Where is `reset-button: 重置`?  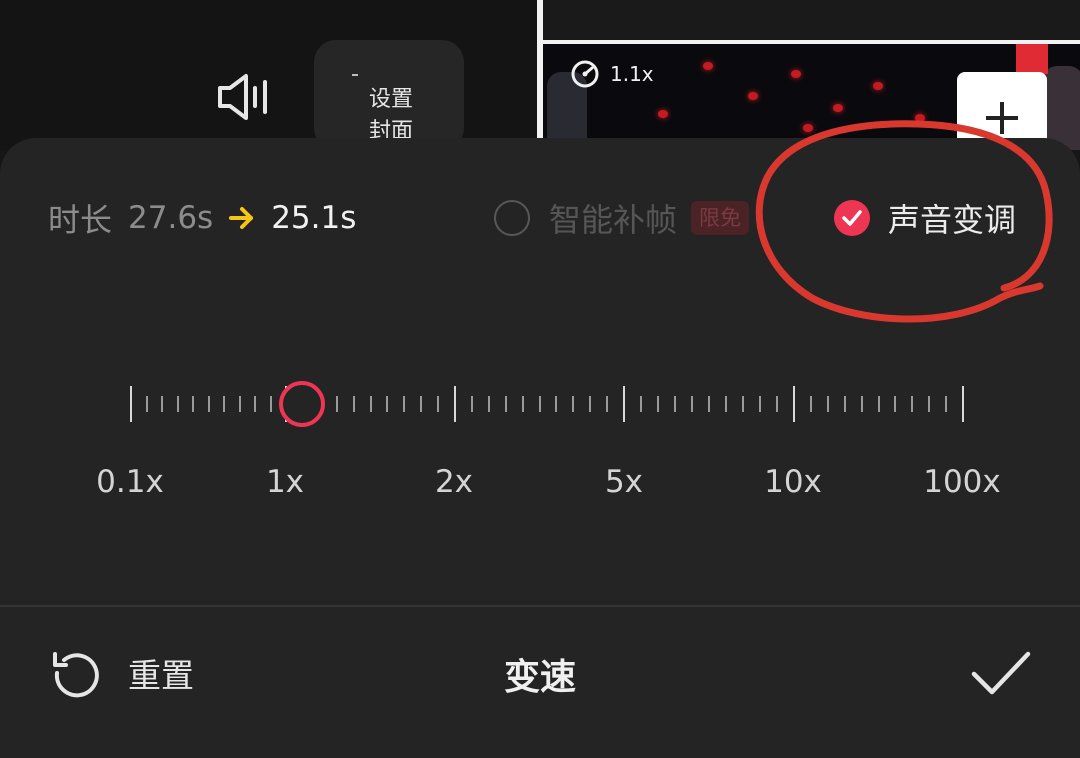
reset-button: 重置 is located at coordinates (122, 673).